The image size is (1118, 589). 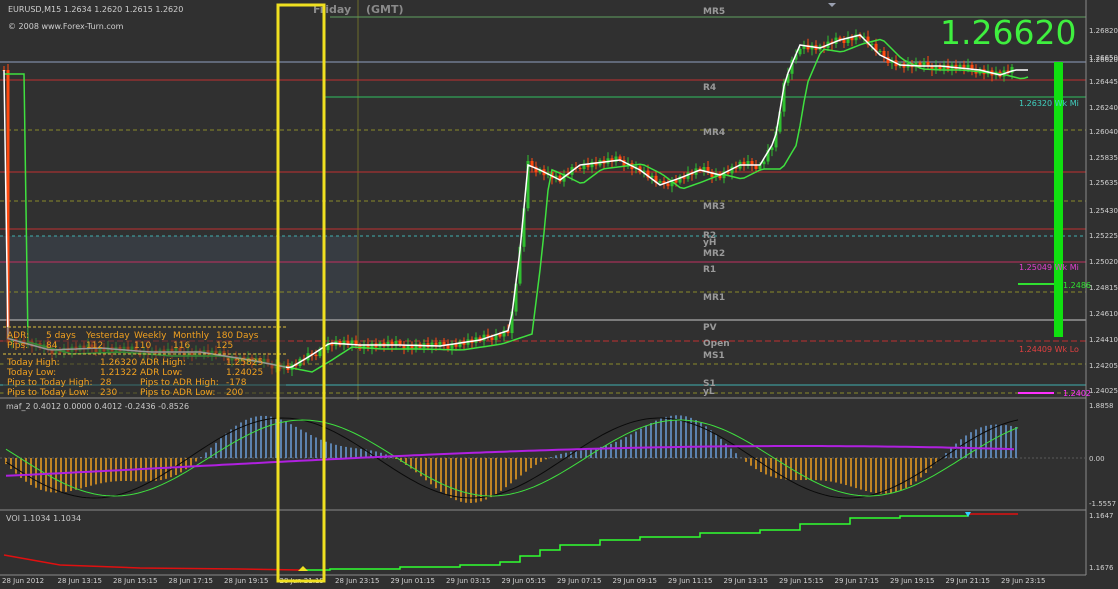 I want to click on price-axis-label: 1.26820, so click(x=1103, y=31).